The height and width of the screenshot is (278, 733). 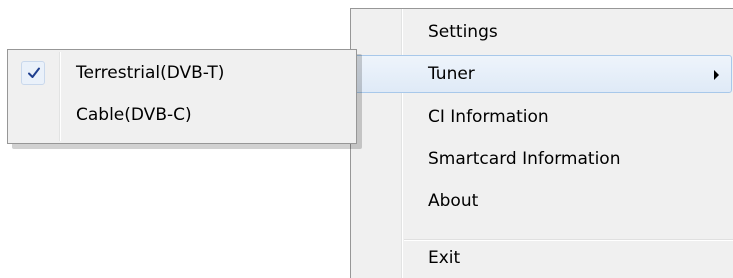 I want to click on menu-item-tuner: Tuner, so click(x=543, y=74).